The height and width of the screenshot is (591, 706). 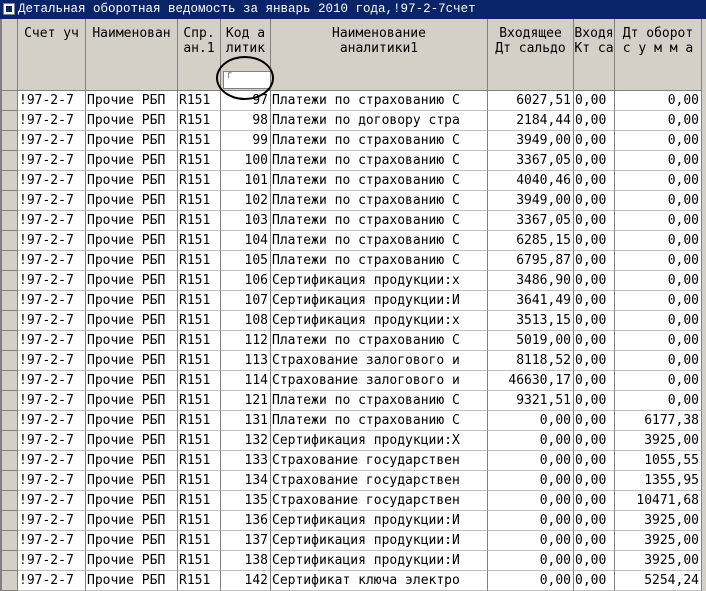 I want to click on column-header-analytic-name: Наименование аналитики1, so click(x=379, y=55).